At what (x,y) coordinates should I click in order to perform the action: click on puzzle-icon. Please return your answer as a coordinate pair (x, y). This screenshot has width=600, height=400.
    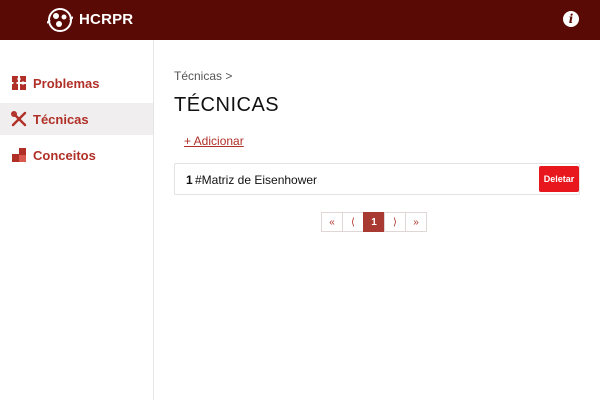
    Looking at the image, I should click on (19, 83).